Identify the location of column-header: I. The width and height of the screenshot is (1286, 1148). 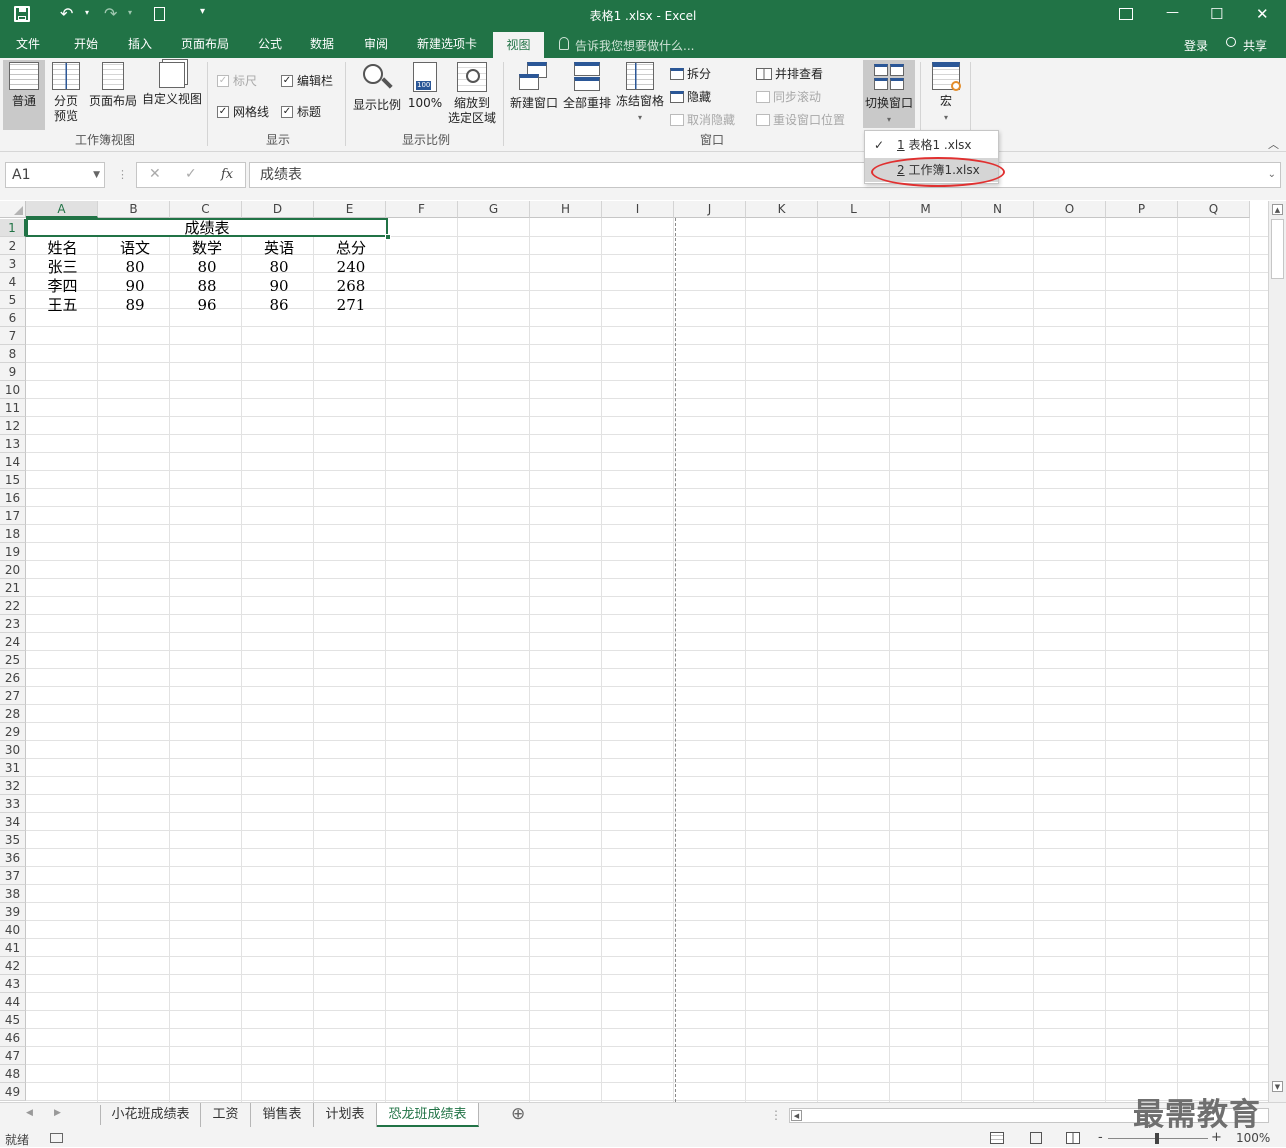
(638, 209).